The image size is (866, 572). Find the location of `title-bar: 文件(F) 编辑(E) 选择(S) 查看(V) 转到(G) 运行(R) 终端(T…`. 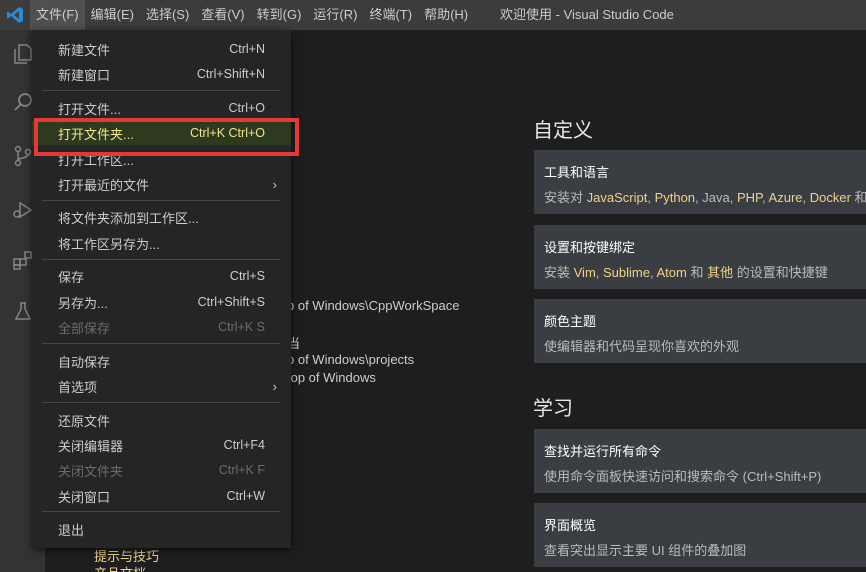

title-bar: 文件(F) 编辑(E) 选择(S) 查看(V) 转到(G) 运行(R) 终端(T… is located at coordinates (433, 15).